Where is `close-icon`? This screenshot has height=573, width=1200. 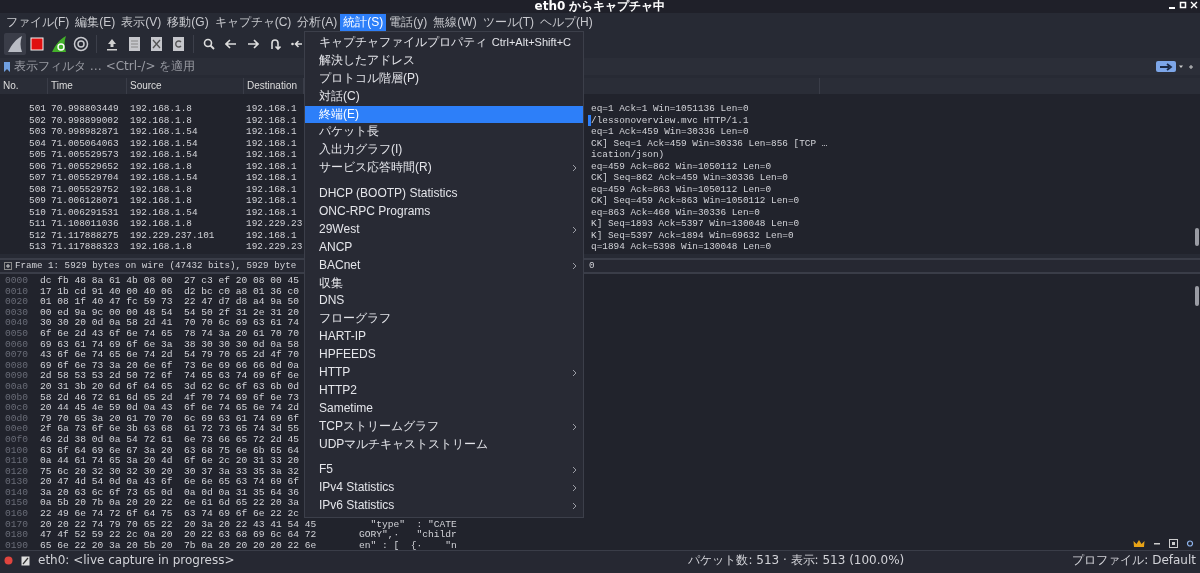 close-icon is located at coordinates (1194, 5).